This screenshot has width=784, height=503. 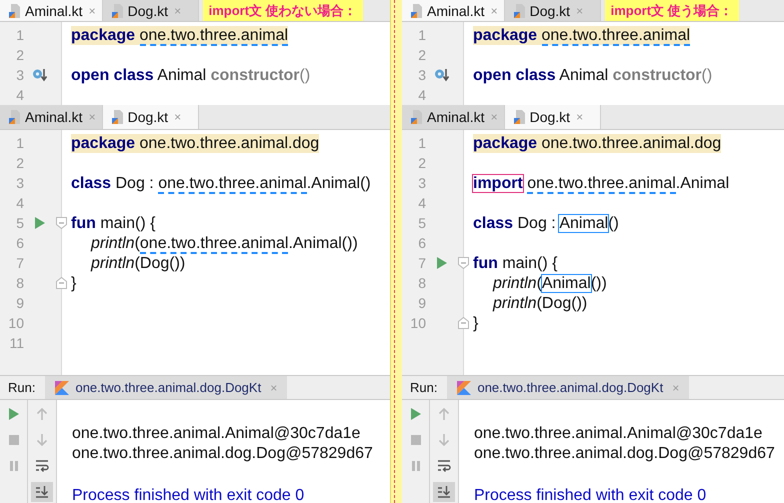 I want to click on line-number: 11, so click(x=16, y=343).